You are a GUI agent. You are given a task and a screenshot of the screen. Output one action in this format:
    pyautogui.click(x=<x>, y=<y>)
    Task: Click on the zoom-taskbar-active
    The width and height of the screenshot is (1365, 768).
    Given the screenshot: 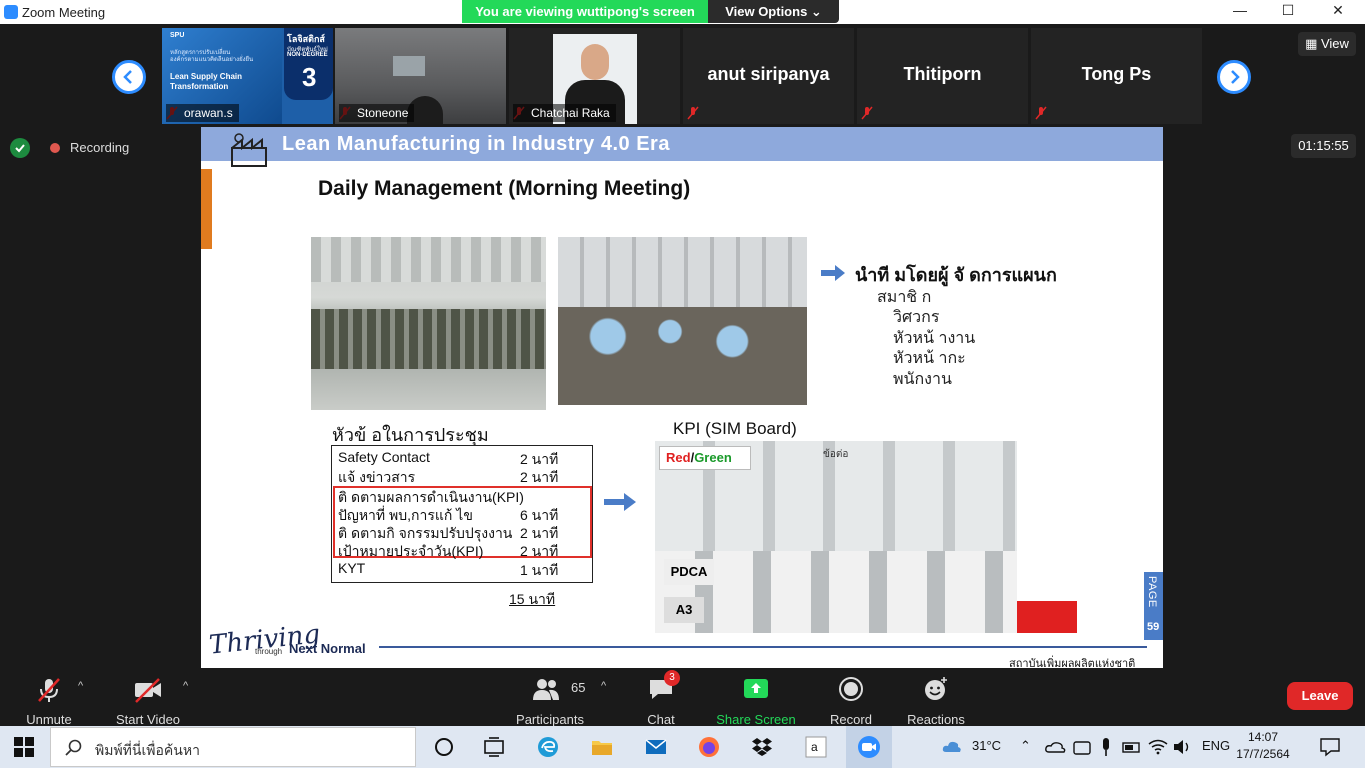 What is the action you would take?
    pyautogui.click(x=869, y=747)
    